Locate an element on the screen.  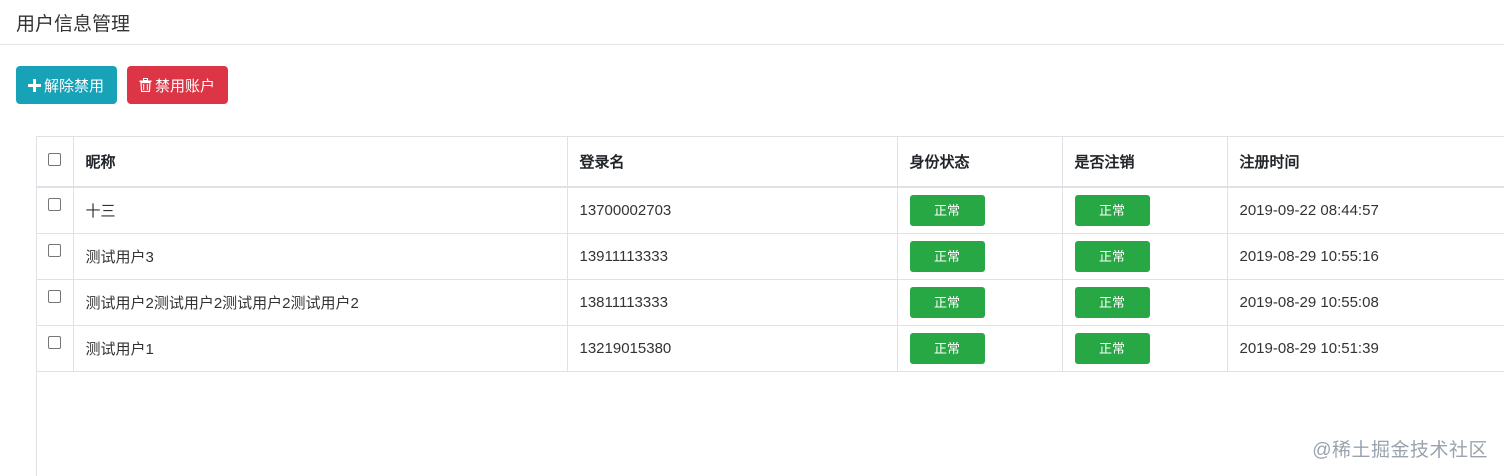
enable-account-label: 解除禁用 is located at coordinates (74, 86).